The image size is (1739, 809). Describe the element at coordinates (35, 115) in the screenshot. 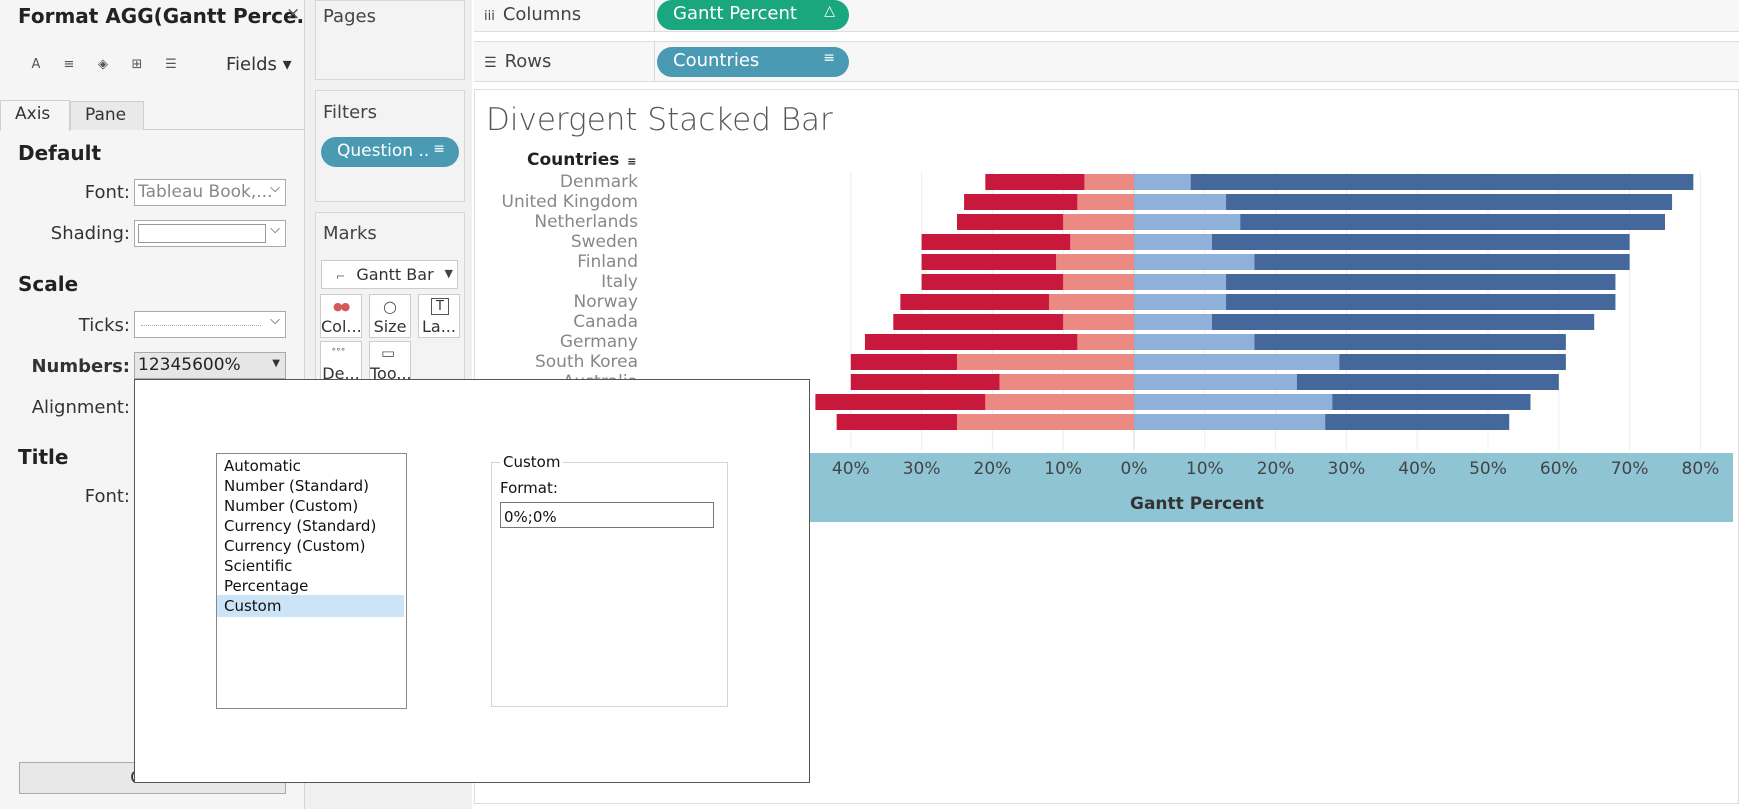

I see `tab-axis: Axis` at that location.